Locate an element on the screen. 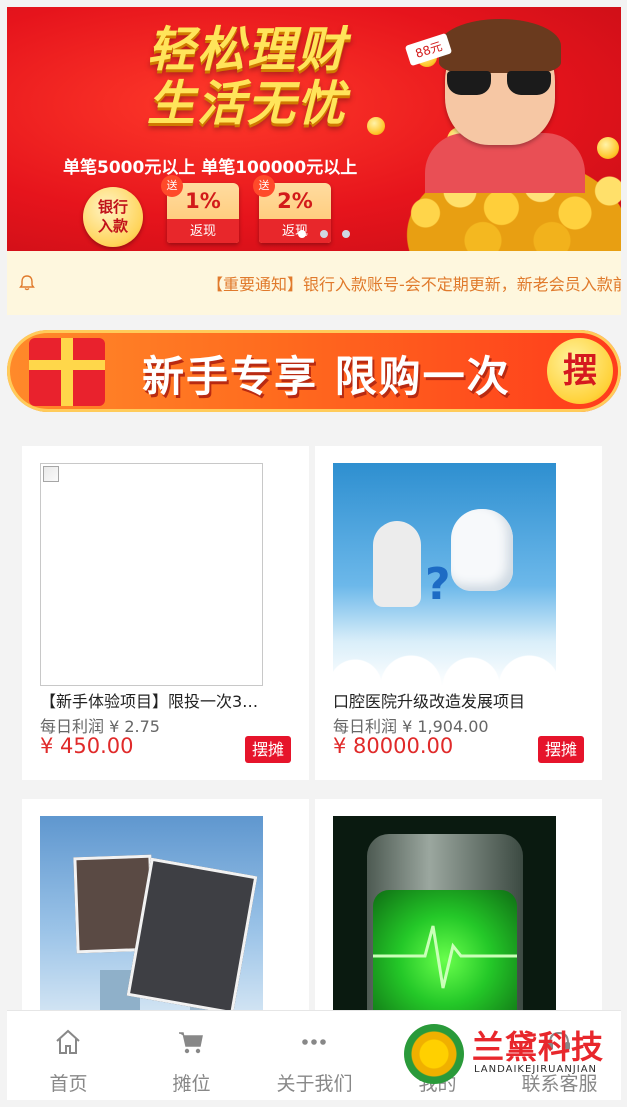  bell-icon is located at coordinates (27, 283).